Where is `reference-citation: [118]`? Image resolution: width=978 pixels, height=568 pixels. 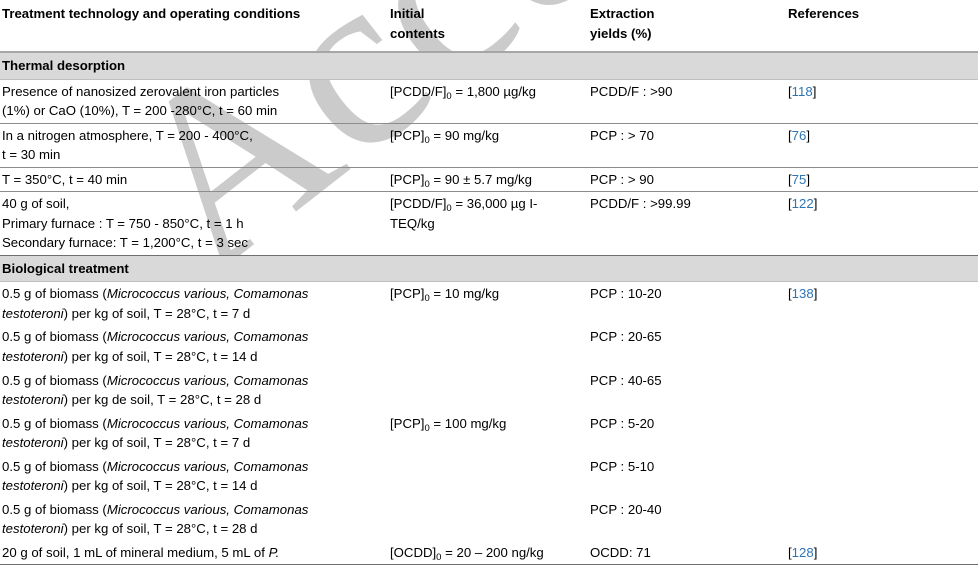 reference-citation: [118] is located at coordinates (802, 91).